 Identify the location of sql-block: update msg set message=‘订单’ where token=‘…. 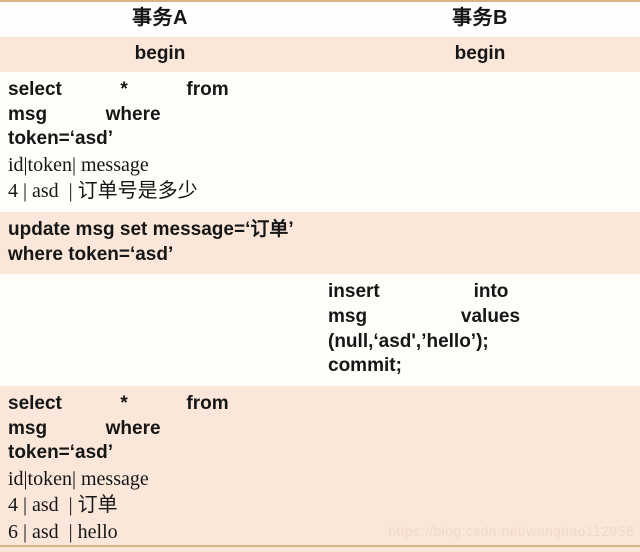
(160, 243).